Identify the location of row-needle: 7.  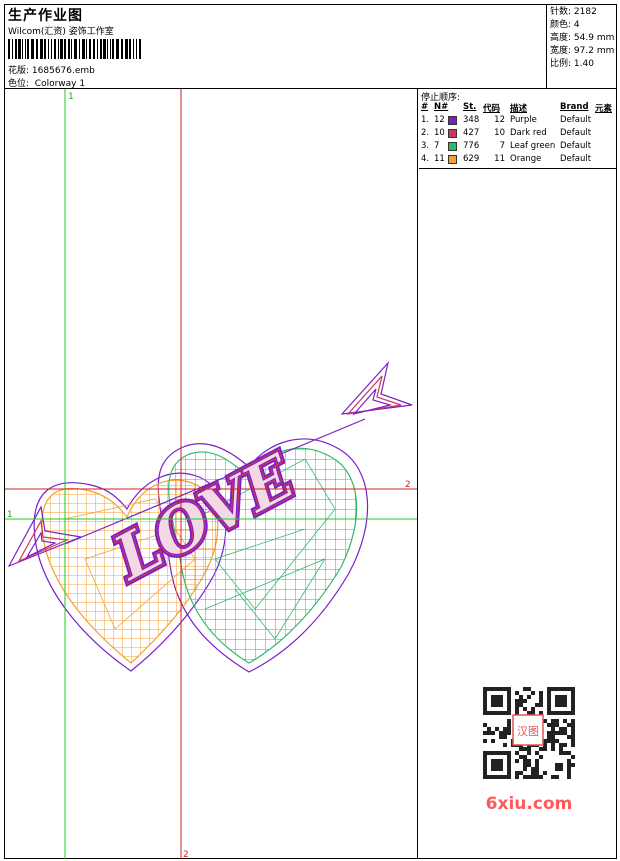
(437, 146).